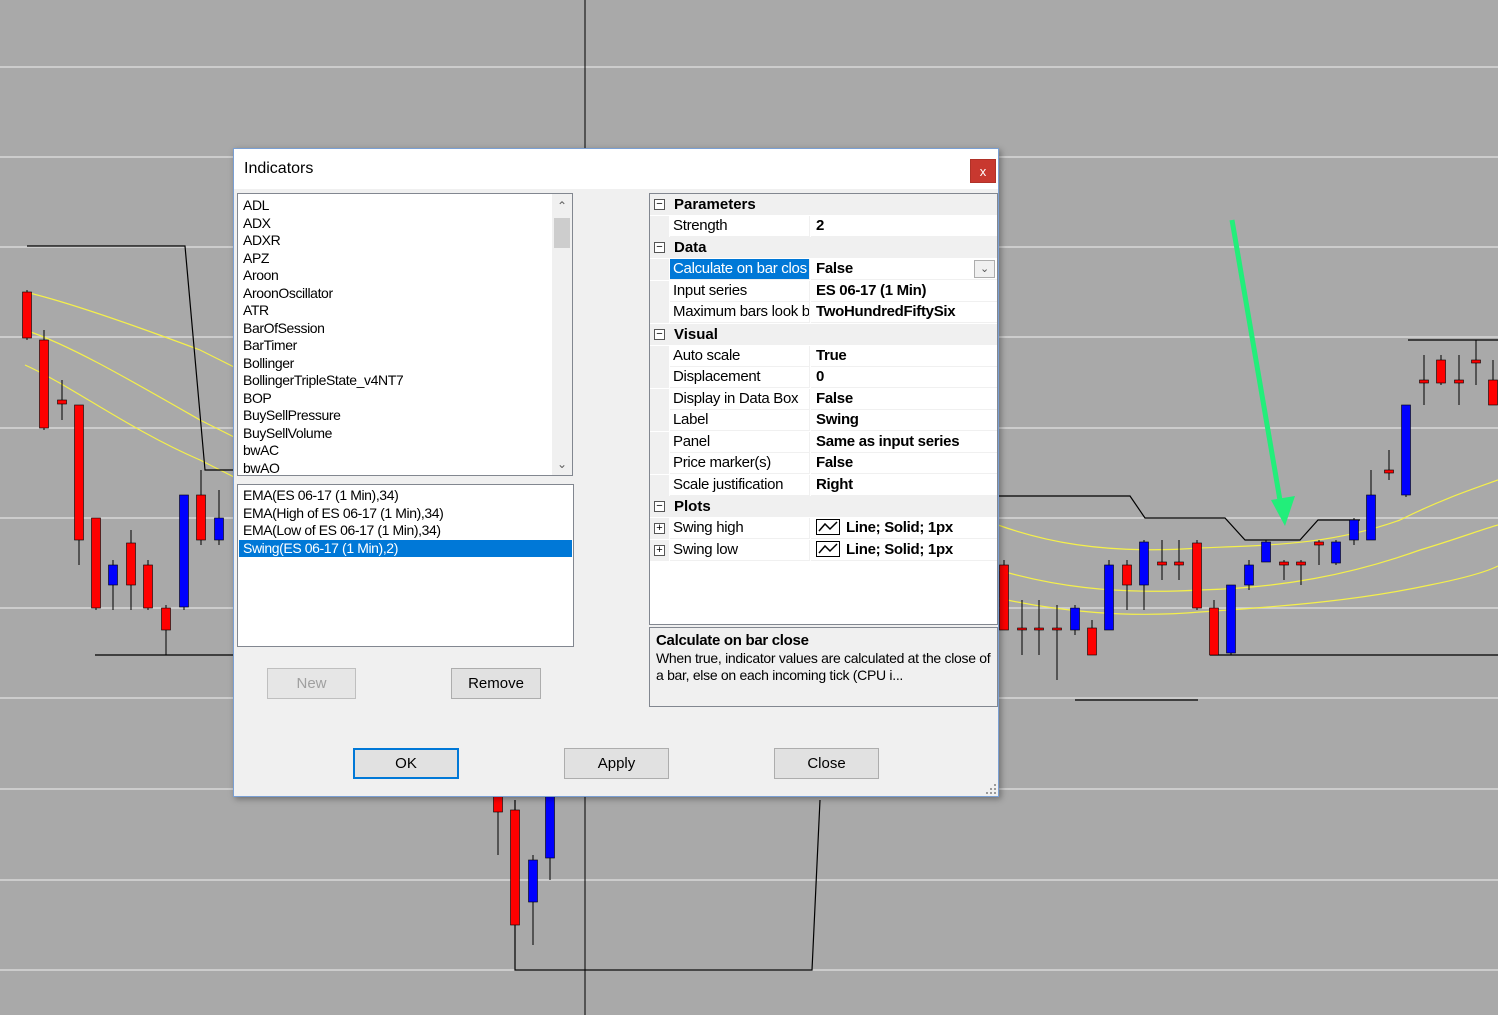 The height and width of the screenshot is (1015, 1498). I want to click on property-row: Display in Data Box False, so click(823, 399).